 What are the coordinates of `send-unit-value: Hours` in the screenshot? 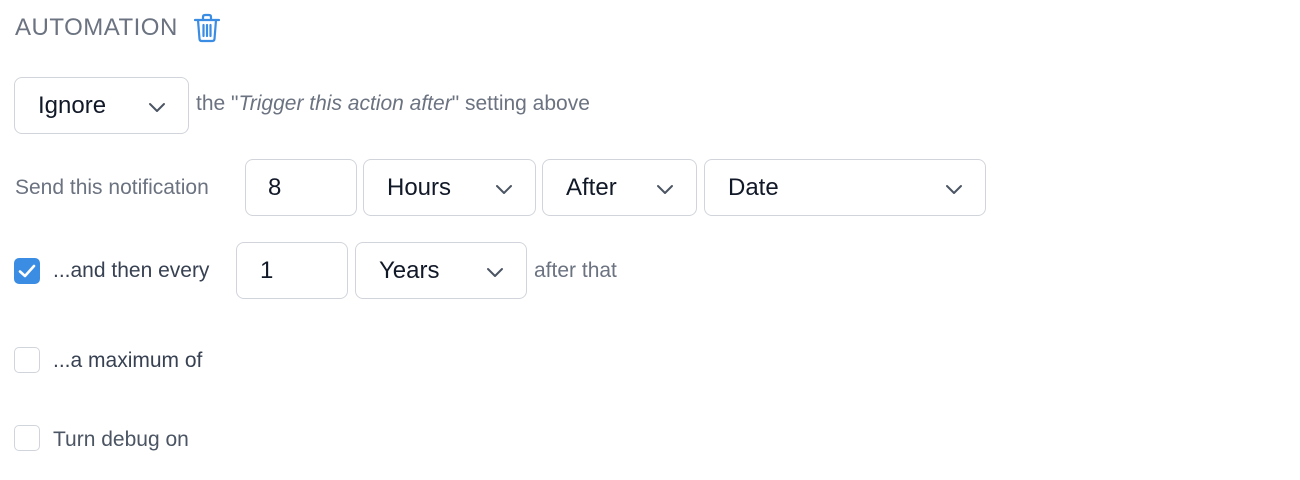 It's located at (419, 187).